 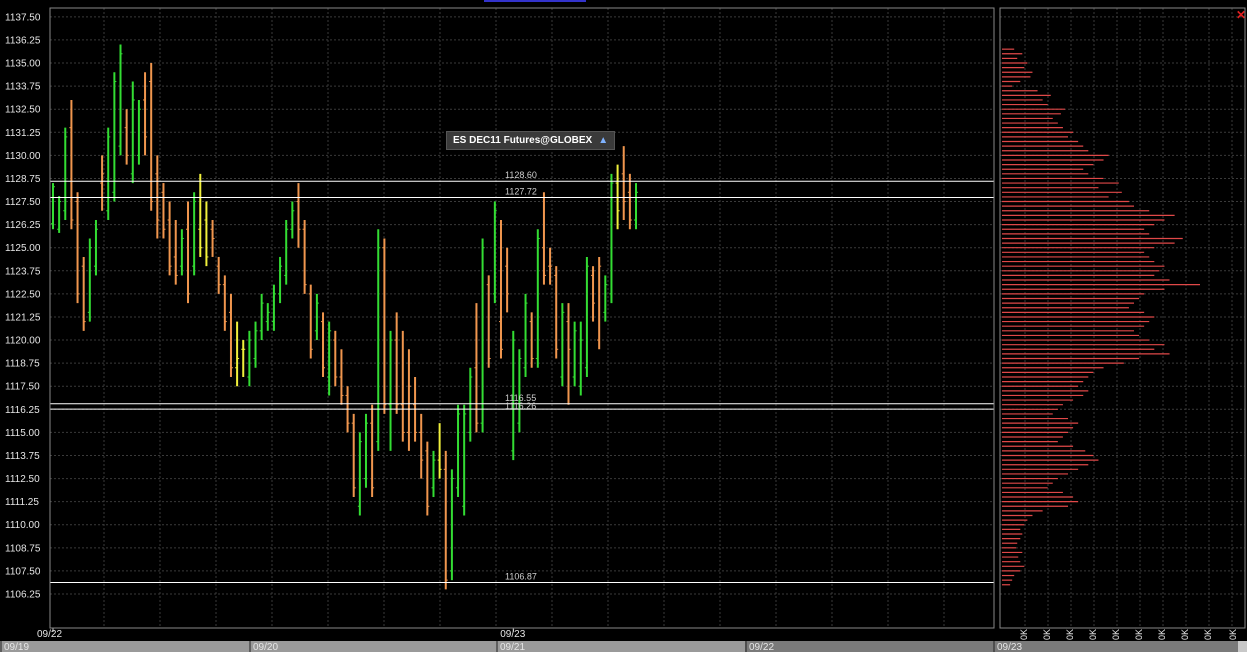 What do you see at coordinates (1241, 15) in the screenshot?
I see `close-icon: ✕` at bounding box center [1241, 15].